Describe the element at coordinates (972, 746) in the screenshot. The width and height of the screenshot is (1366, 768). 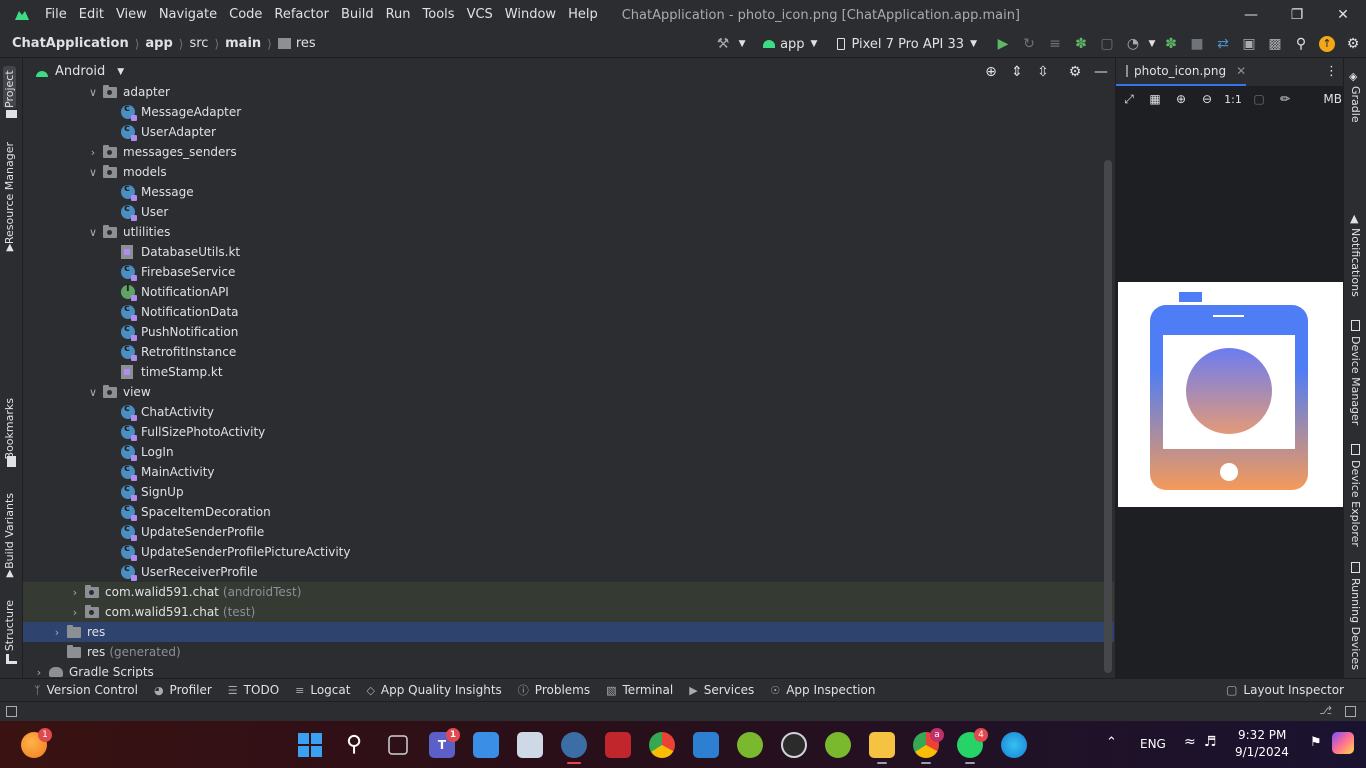
I see `whatsapp-icon: 4` at that location.